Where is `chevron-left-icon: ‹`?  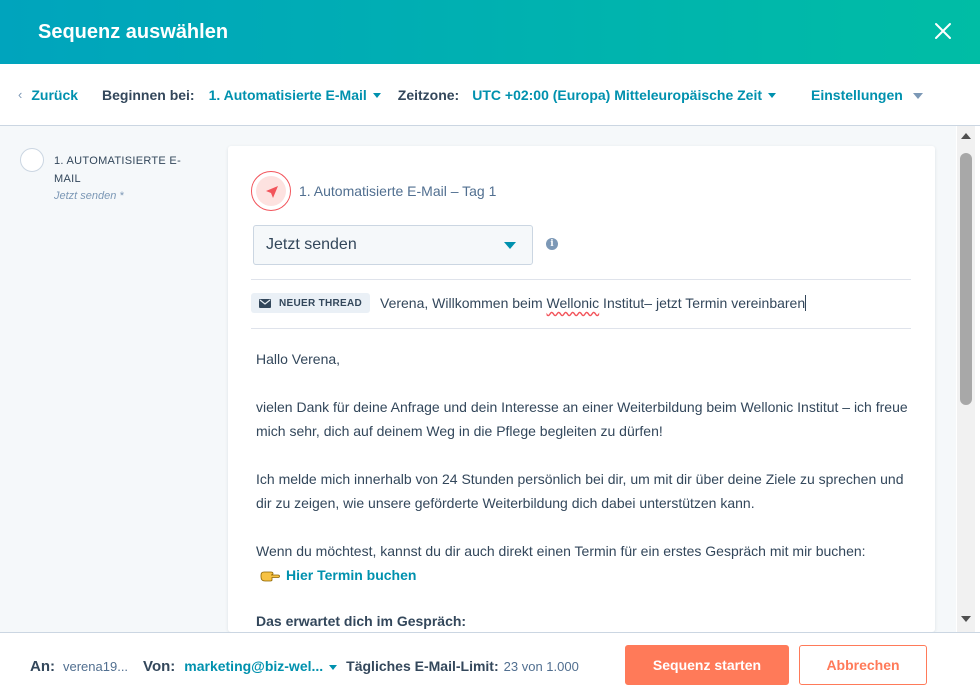 chevron-left-icon: ‹ is located at coordinates (20, 94).